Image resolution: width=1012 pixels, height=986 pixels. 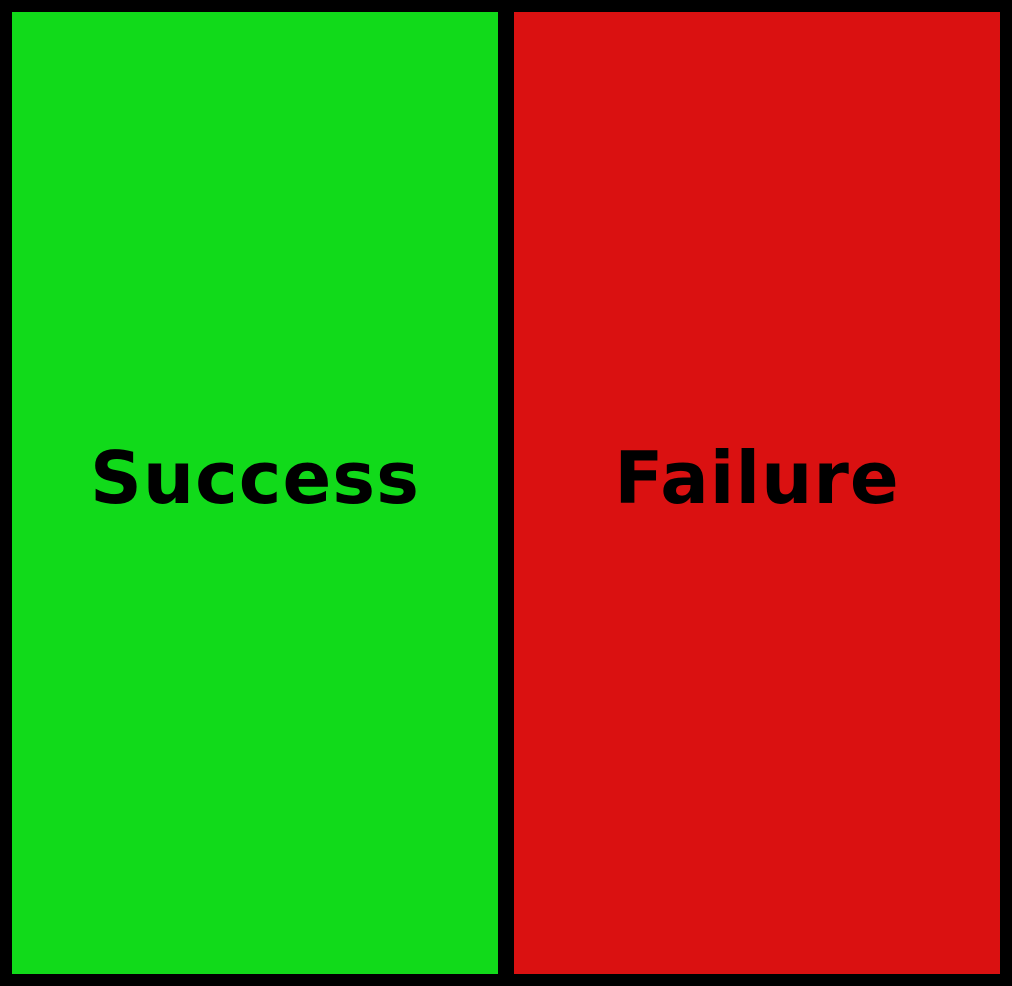 What do you see at coordinates (254, 478) in the screenshot?
I see `success-label: Success` at bounding box center [254, 478].